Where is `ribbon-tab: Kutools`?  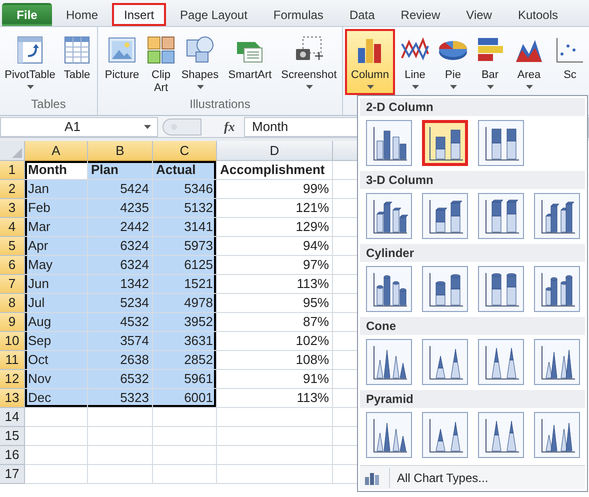 ribbon-tab: Kutools is located at coordinates (538, 14).